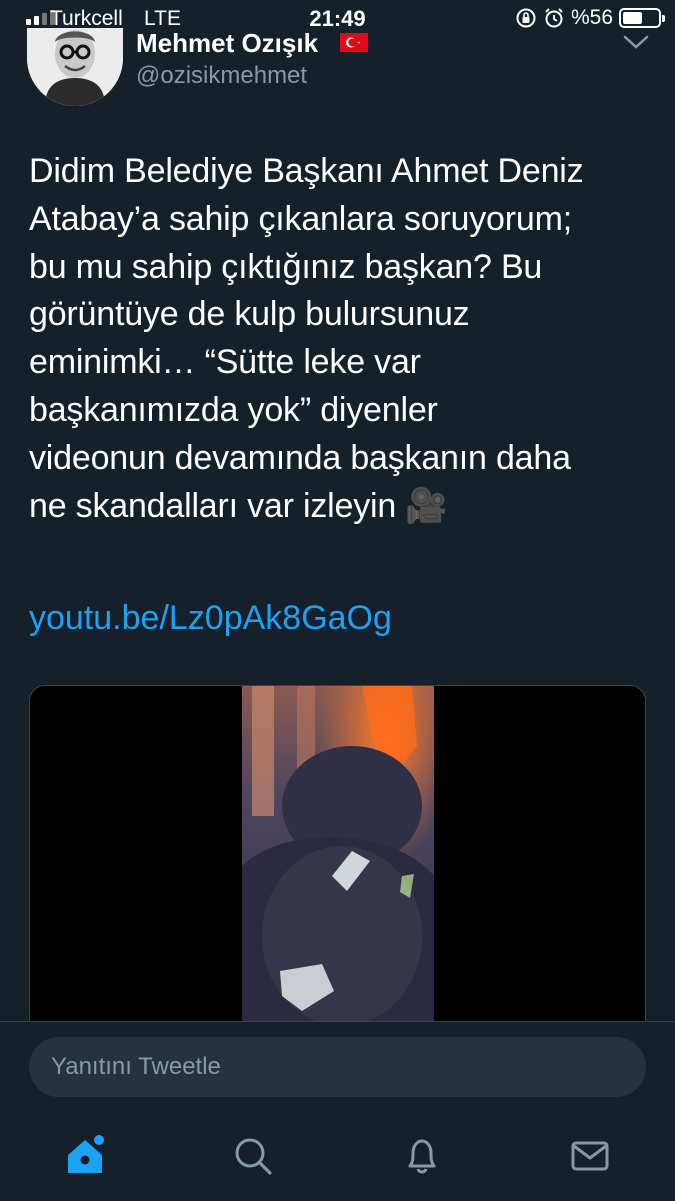 The width and height of the screenshot is (675, 1201). I want to click on author-handle: @ozisikmehmet, so click(221, 76).